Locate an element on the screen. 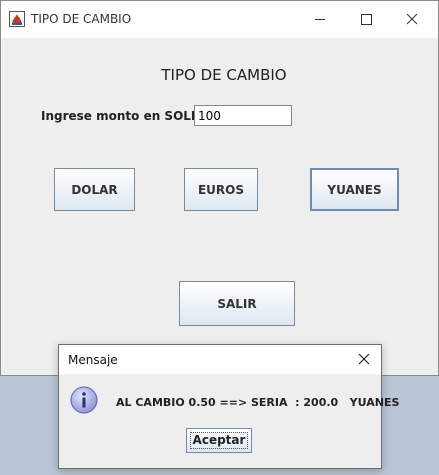  amount-input is located at coordinates (243, 115).